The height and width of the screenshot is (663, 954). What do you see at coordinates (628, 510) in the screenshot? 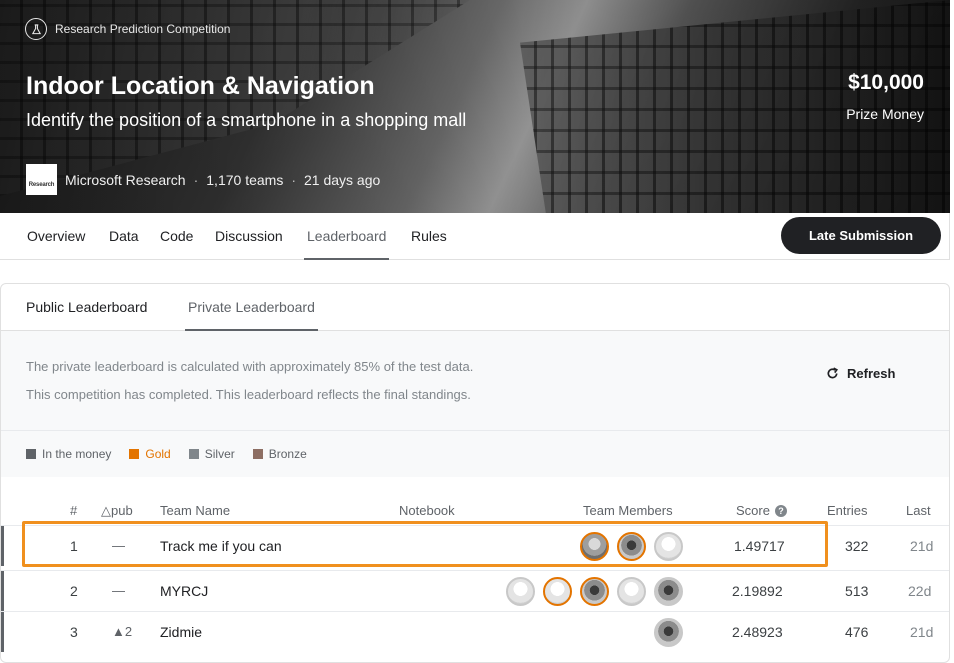
I see `col-team-members: Team Members` at bounding box center [628, 510].